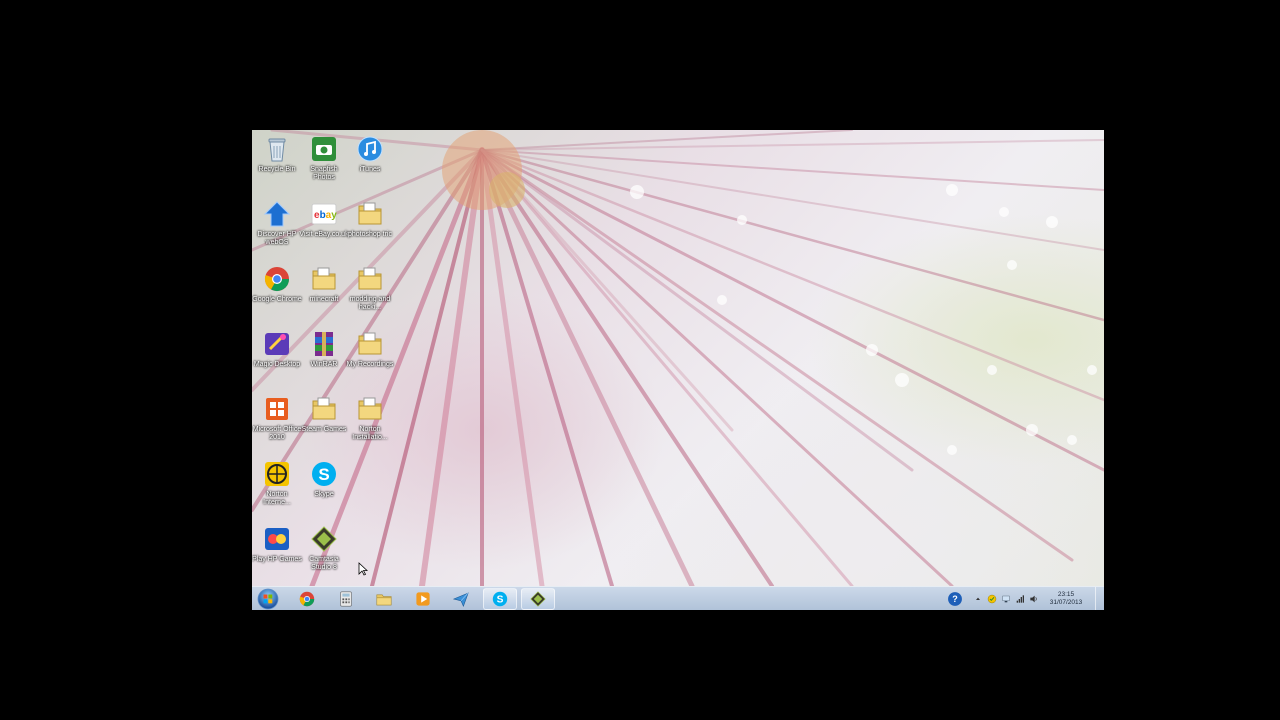  I want to click on winrar-icon, so click(324, 344).